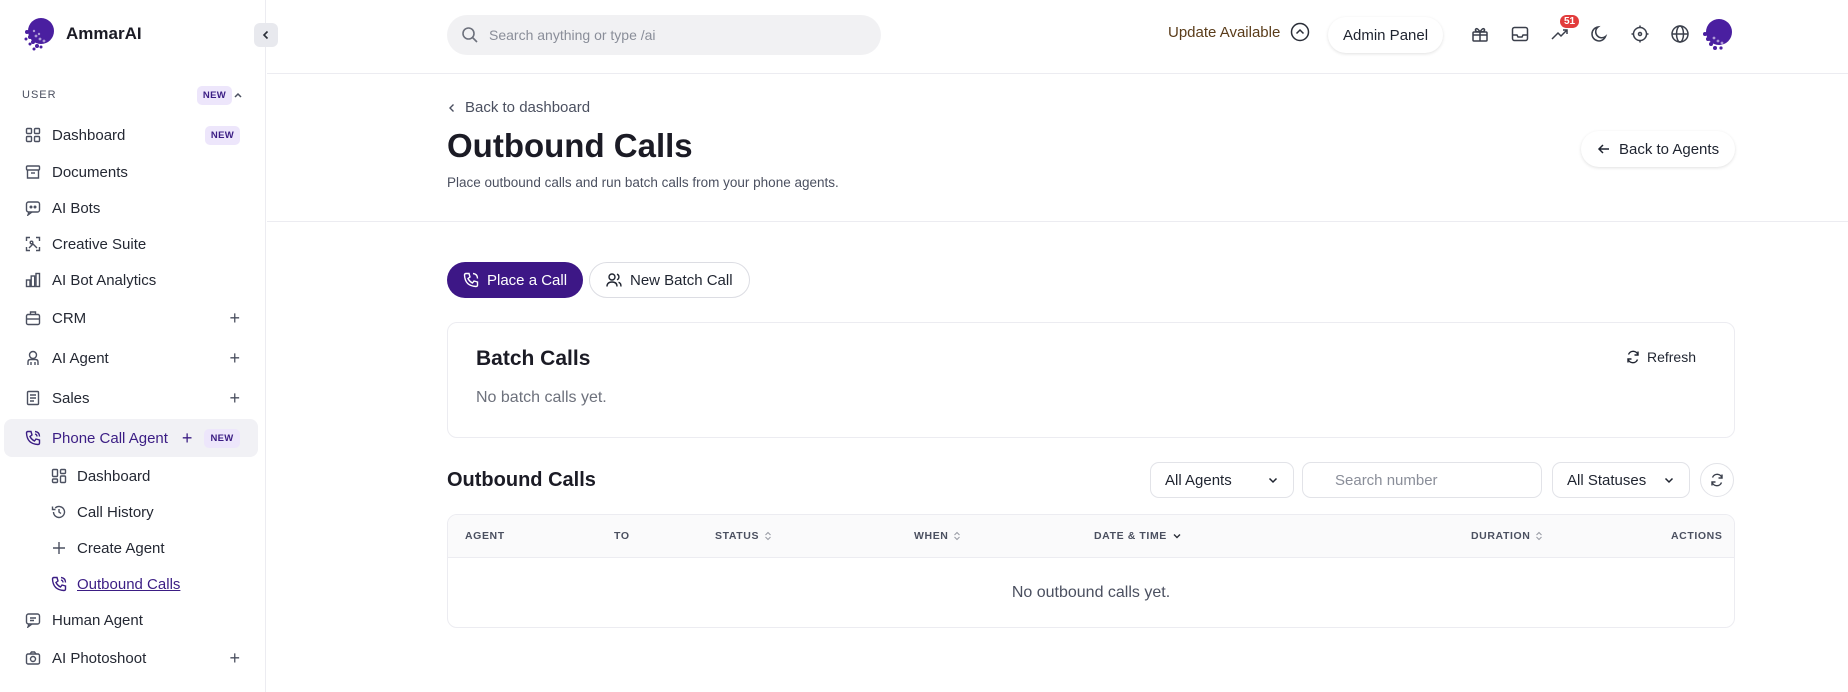 Image resolution: width=1848 pixels, height=692 pixels. What do you see at coordinates (150, 548) in the screenshot?
I see `sub-item-create-agent: Create Agent` at bounding box center [150, 548].